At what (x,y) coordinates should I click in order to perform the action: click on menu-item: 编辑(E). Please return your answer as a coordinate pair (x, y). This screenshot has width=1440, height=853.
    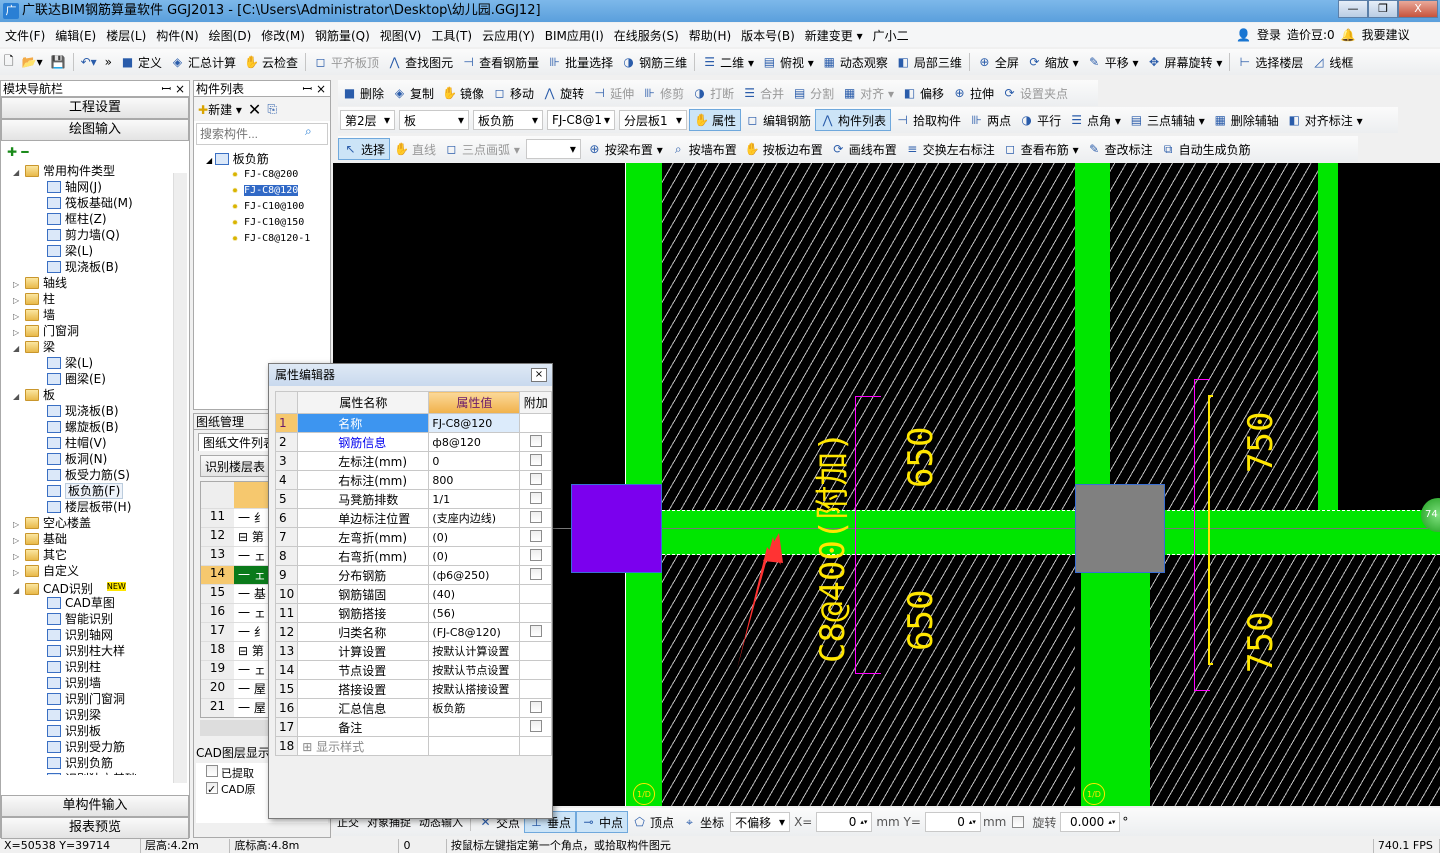
    Looking at the image, I should click on (75, 35).